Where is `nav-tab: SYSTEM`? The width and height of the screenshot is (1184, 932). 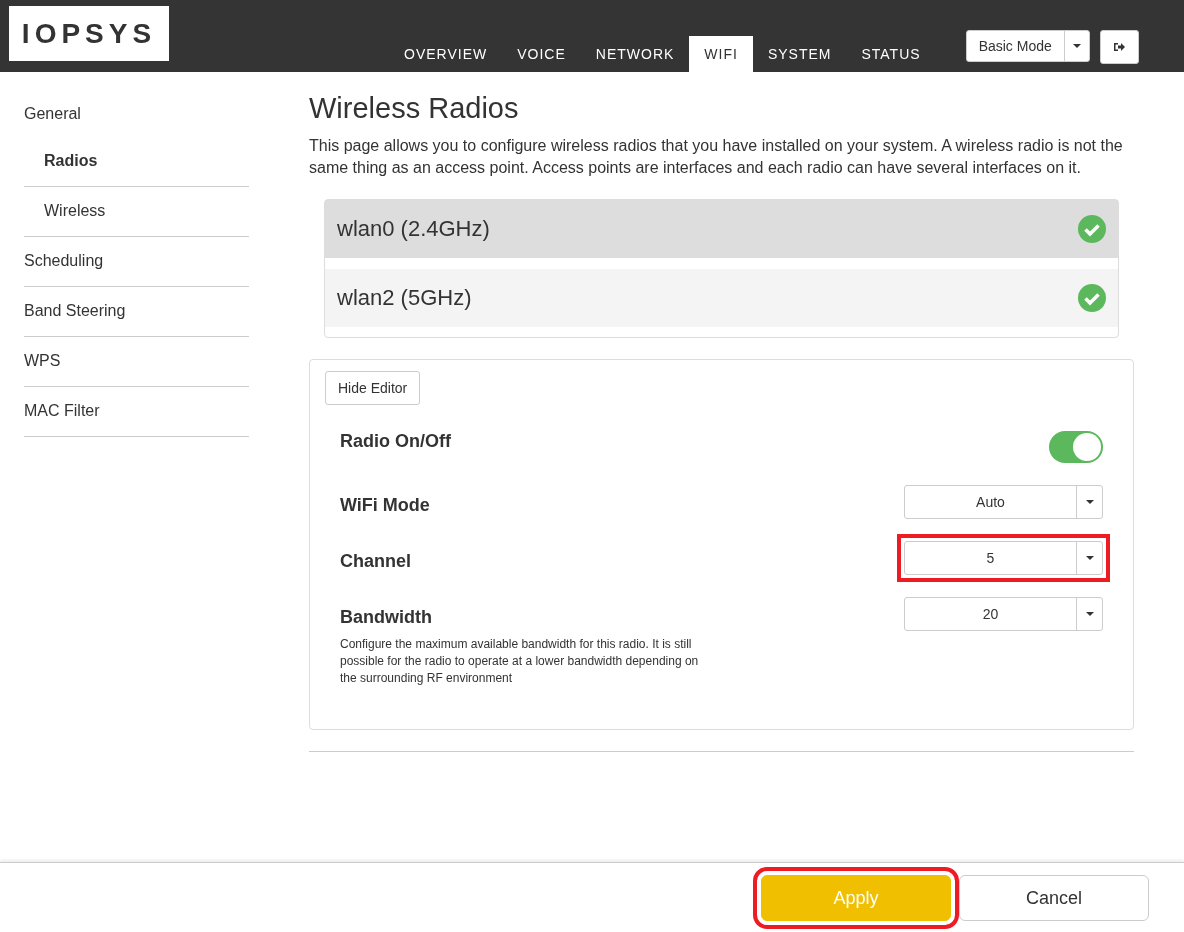 nav-tab: SYSTEM is located at coordinates (799, 54).